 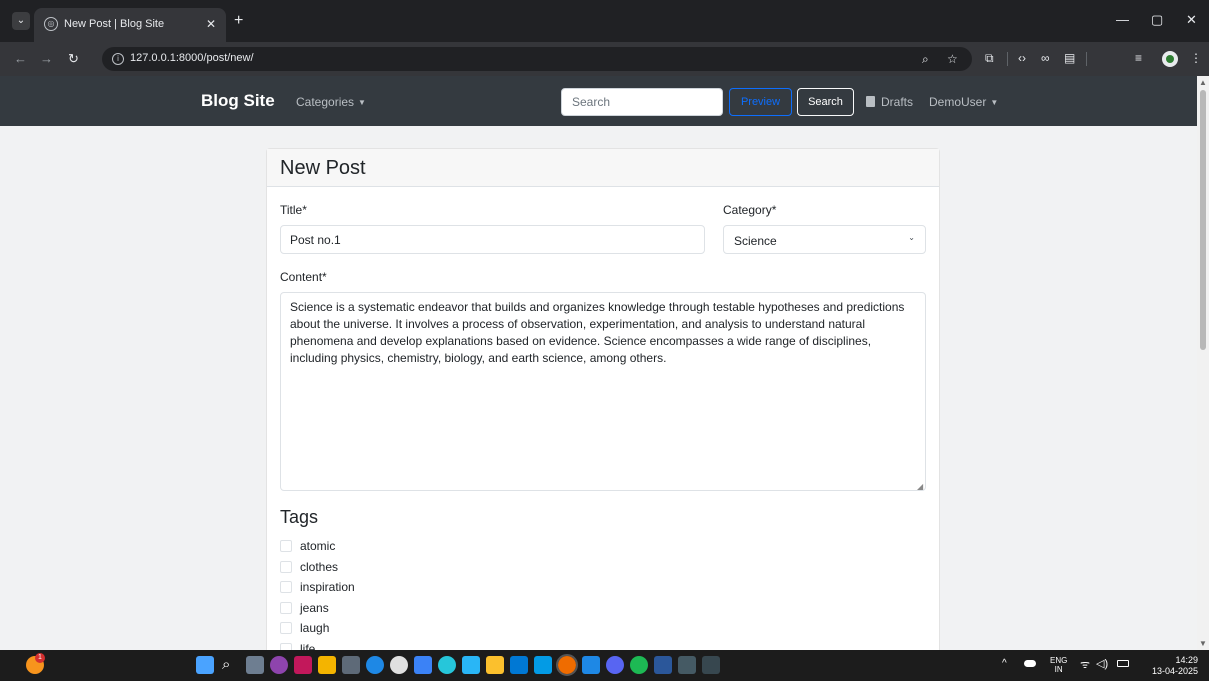 What do you see at coordinates (1030, 663) in the screenshot?
I see `onedrive-icon` at bounding box center [1030, 663].